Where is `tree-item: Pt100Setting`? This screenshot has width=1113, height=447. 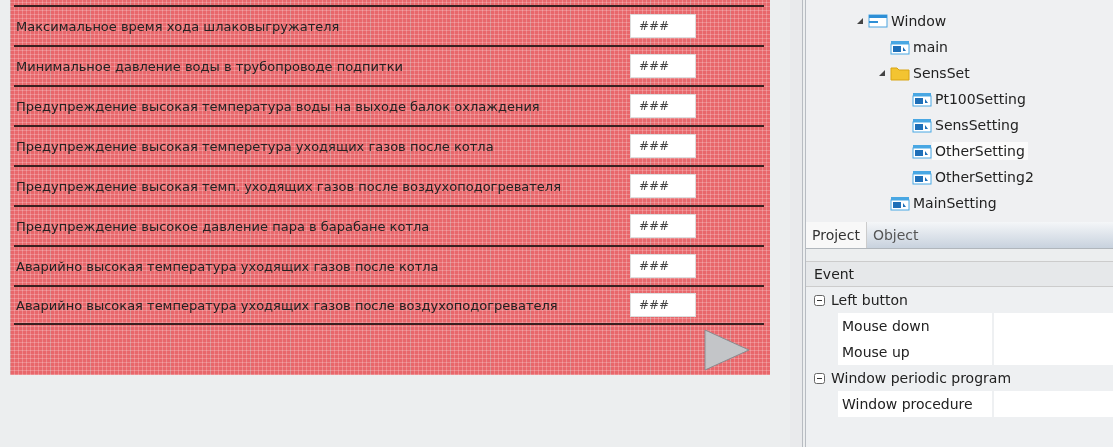 tree-item: Pt100Setting is located at coordinates (980, 99).